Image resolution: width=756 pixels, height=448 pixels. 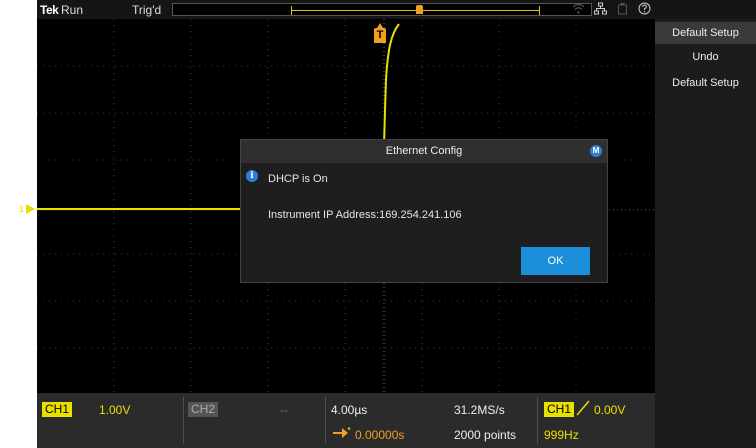 What do you see at coordinates (559, 409) in the screenshot?
I see `trigger-source-badge: CH1` at bounding box center [559, 409].